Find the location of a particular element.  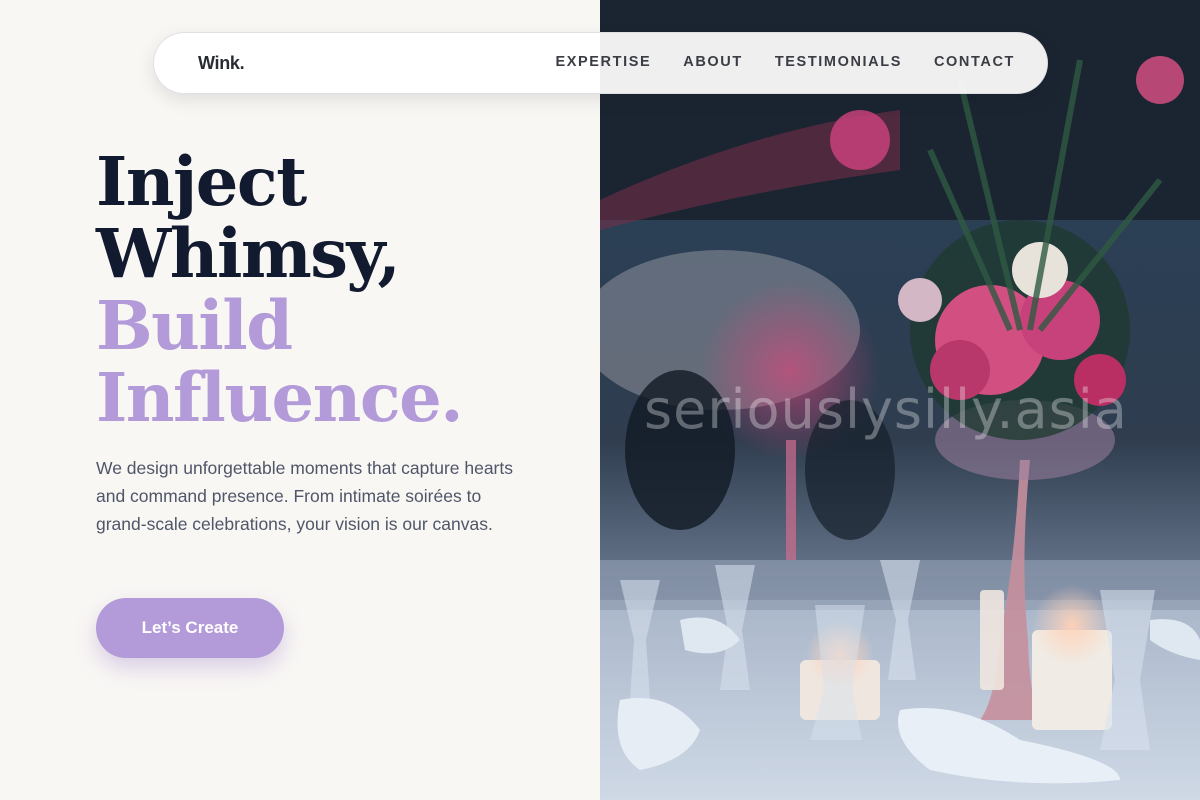

nav-links: EXPERTISE ABOUT TESTIMONIALS CONTACT is located at coordinates (785, 62).